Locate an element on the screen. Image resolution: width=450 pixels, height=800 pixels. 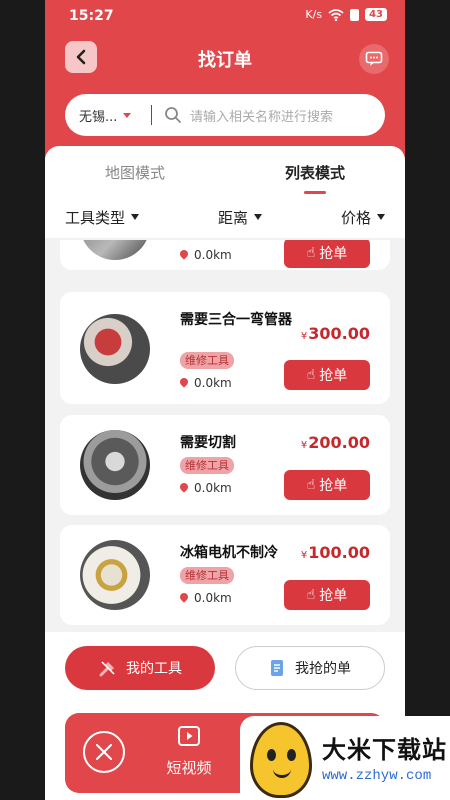
my-orders-label: 我抢的单 is located at coordinates (323, 669).